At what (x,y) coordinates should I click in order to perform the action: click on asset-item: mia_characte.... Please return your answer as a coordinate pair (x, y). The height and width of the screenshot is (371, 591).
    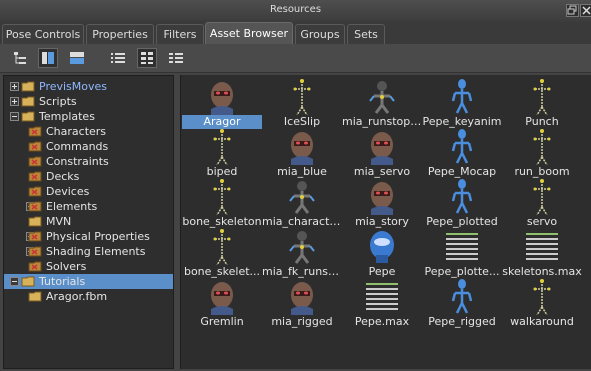
    Looking at the image, I should click on (302, 202).